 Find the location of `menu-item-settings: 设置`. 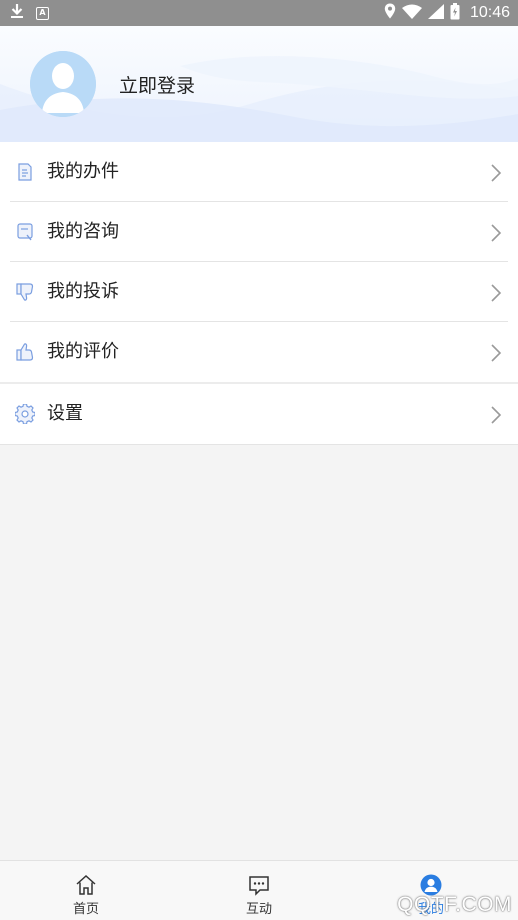

menu-item-settings: 设置 is located at coordinates (259, 414).